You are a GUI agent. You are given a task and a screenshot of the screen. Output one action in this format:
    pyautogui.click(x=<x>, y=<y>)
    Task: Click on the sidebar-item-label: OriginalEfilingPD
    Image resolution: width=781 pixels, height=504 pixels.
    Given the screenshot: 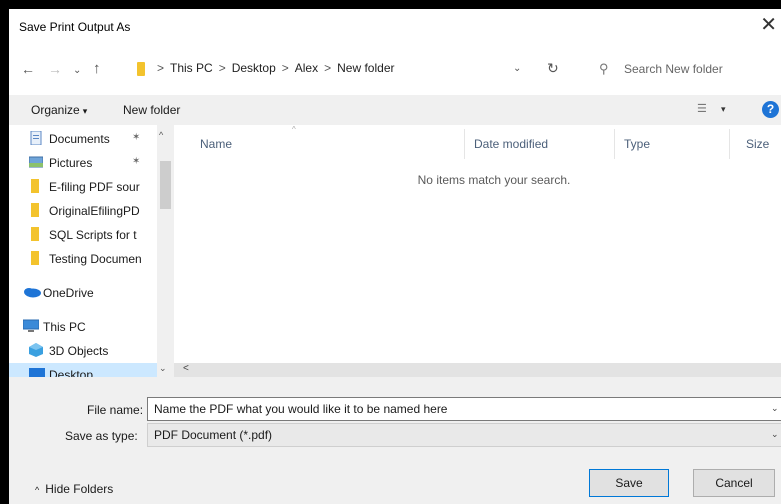 What is the action you would take?
    pyautogui.click(x=94, y=211)
    